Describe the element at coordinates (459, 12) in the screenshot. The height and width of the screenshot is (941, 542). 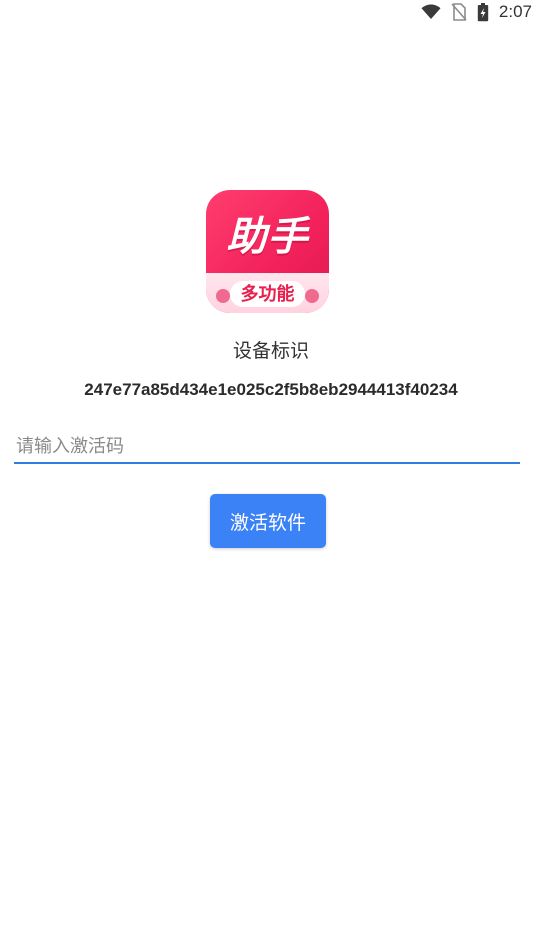
I see `no-sim-icon` at that location.